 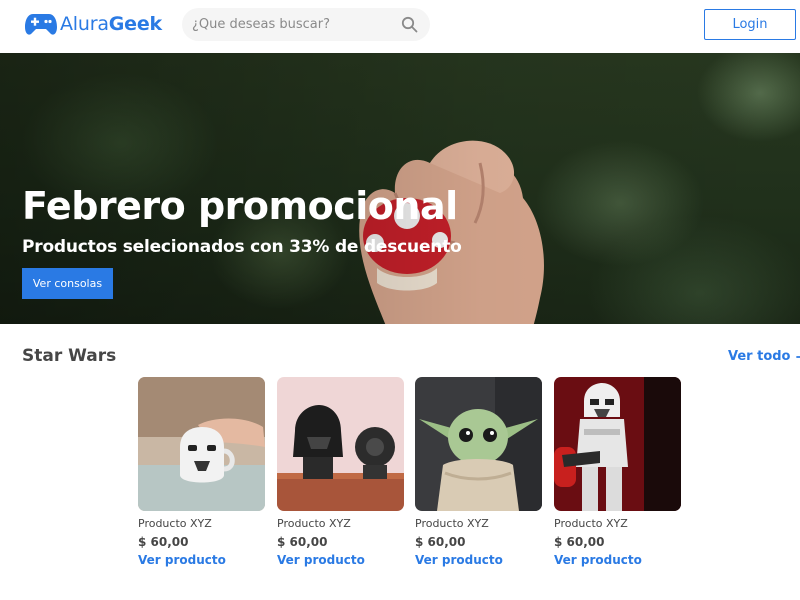 What do you see at coordinates (240, 206) in the screenshot?
I see `hero-title: Febrero promocional` at bounding box center [240, 206].